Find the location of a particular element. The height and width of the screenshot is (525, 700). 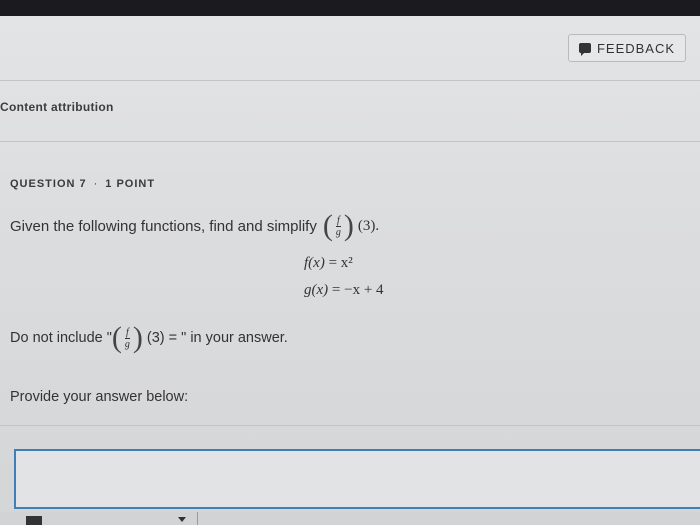

feedback-icon is located at coordinates (584, 49).